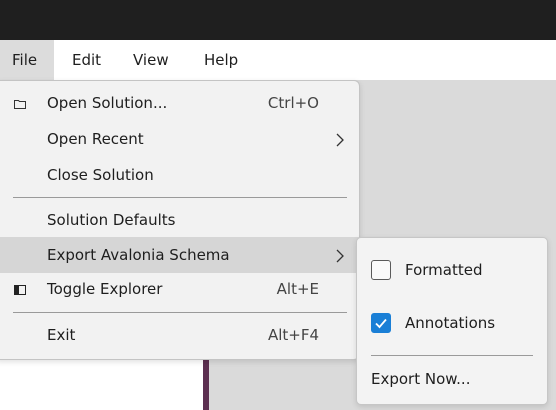 This screenshot has height=410, width=556. I want to click on menu-file-label: File, so click(25, 60).